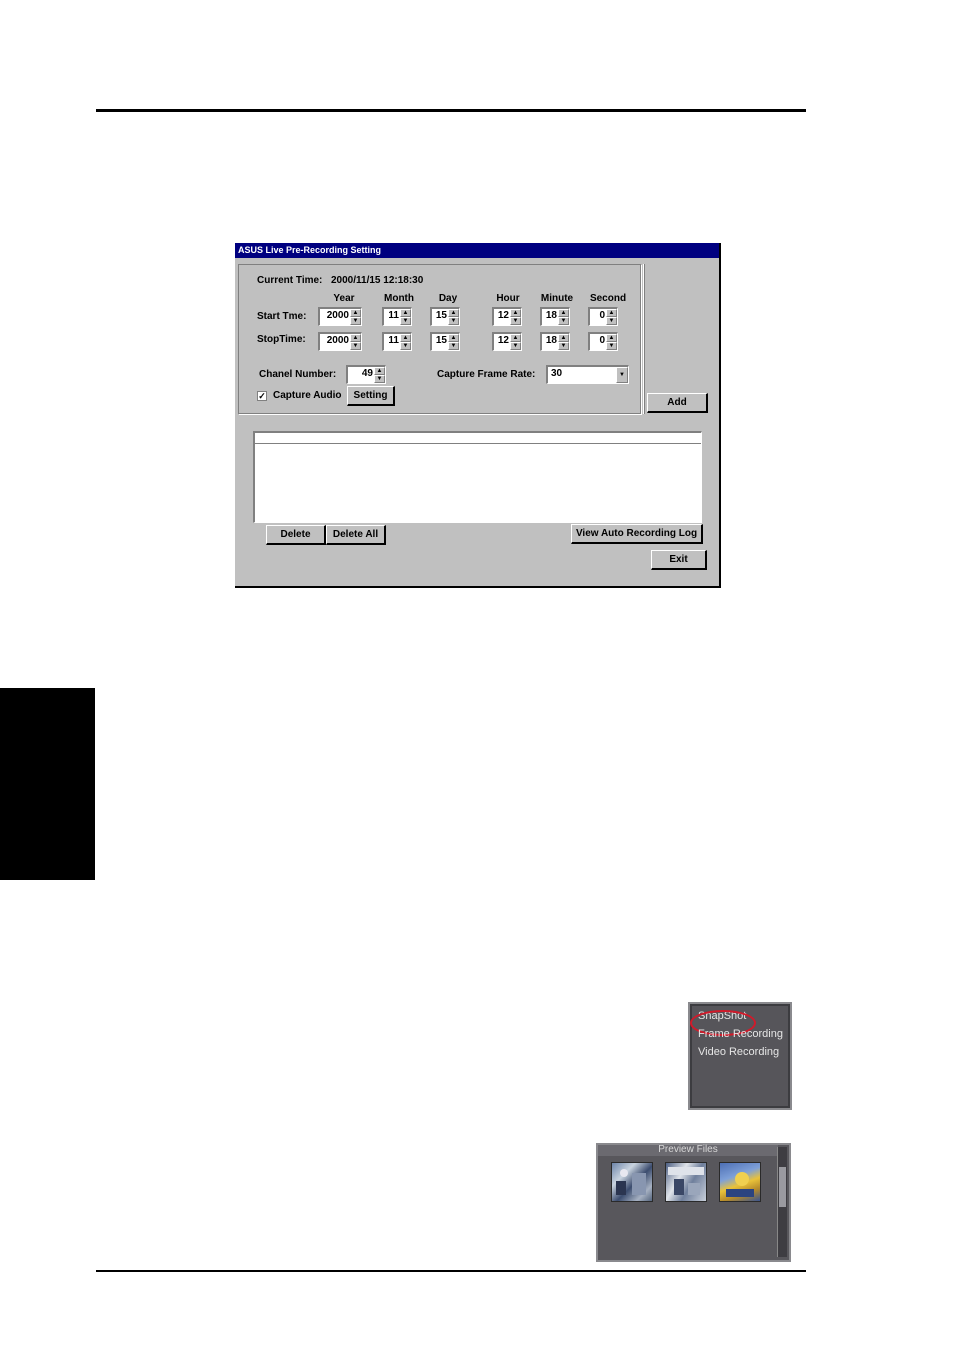 The height and width of the screenshot is (1351, 954). Describe the element at coordinates (507, 341) in the screenshot. I see `stop-hour-spinner: 12 ▲ ▼` at that location.